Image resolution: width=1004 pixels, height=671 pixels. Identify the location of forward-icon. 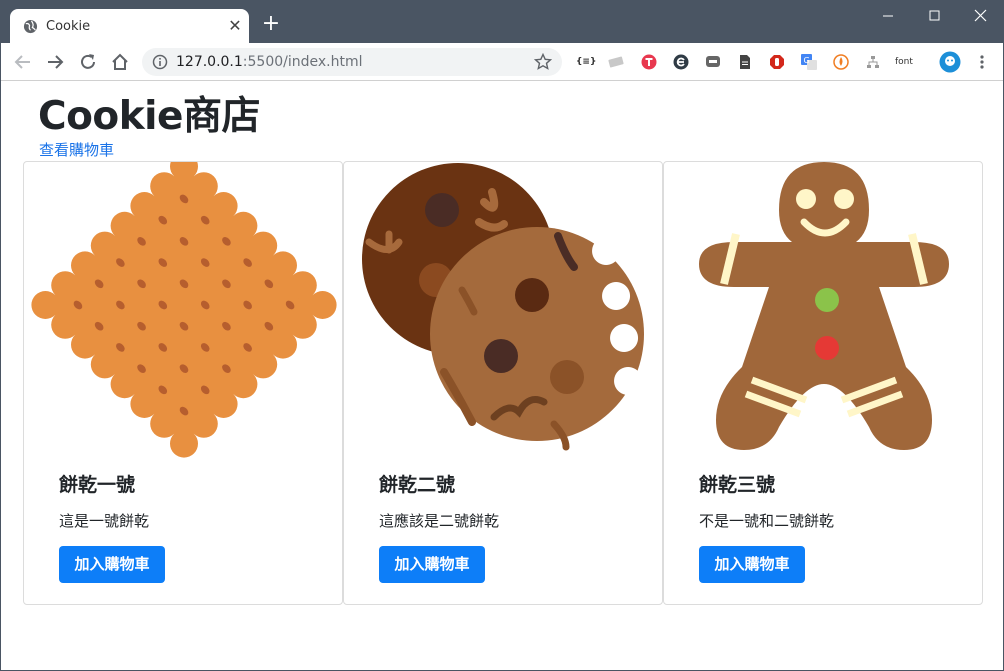
(55, 62).